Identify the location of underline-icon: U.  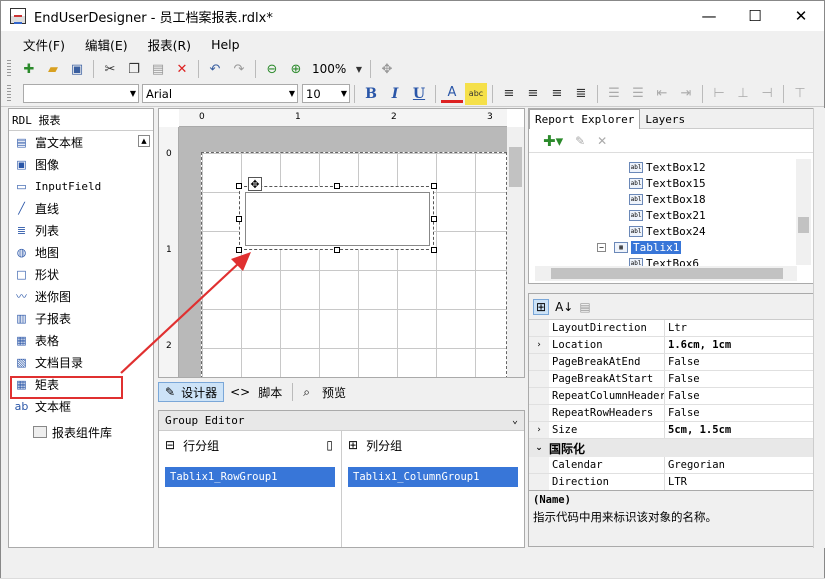
(419, 94).